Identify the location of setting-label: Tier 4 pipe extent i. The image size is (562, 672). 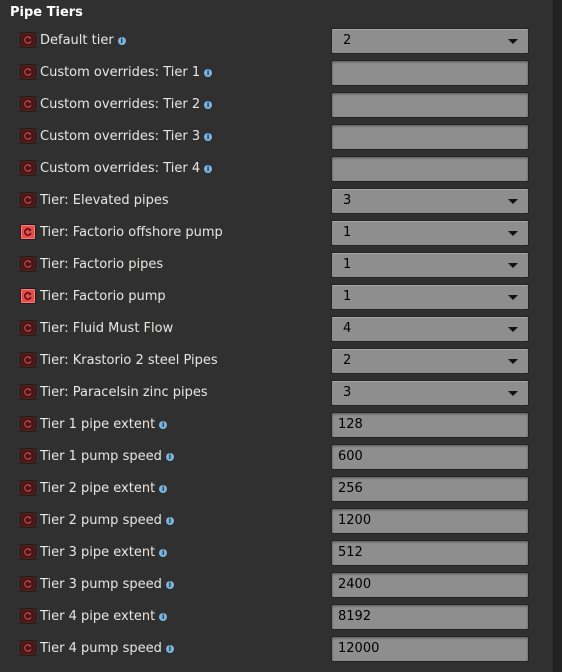
(104, 617).